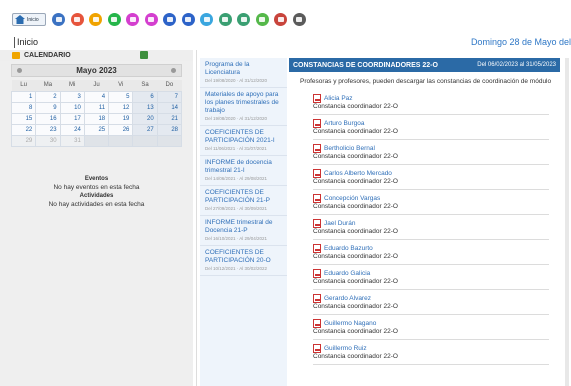 This screenshot has height=386, width=571. I want to click on shapes-icon, so click(114, 19).